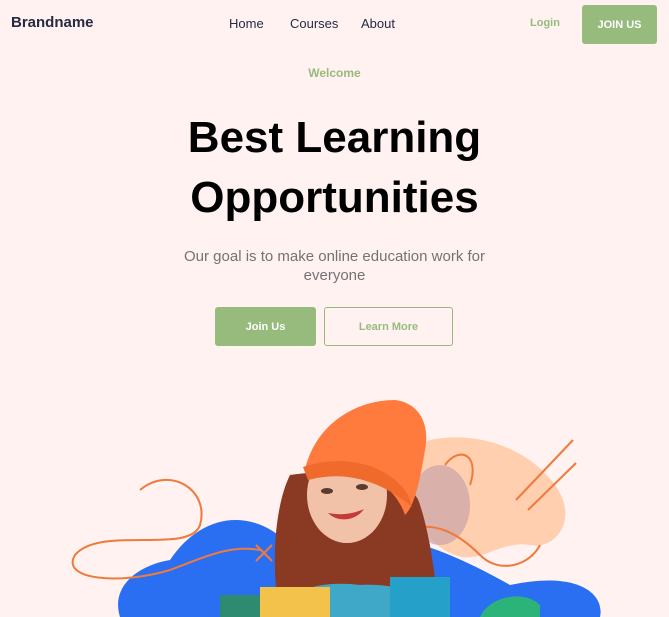 The image size is (669, 617). Describe the element at coordinates (334, 197) in the screenshot. I see `hero-title-line2: Opportunities` at that location.